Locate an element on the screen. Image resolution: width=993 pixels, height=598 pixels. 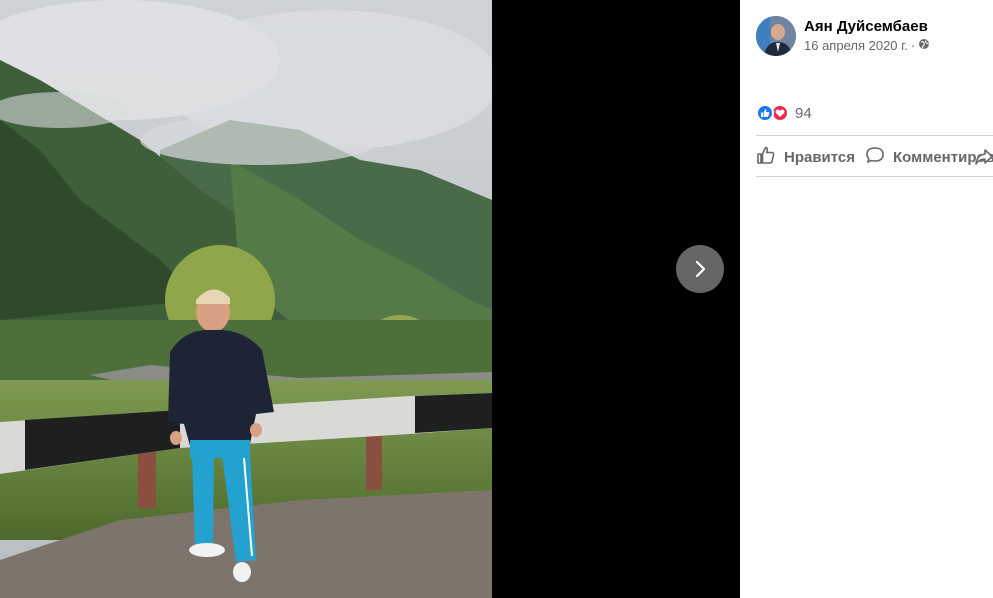
like-button: Нравится is located at coordinates (805, 157).